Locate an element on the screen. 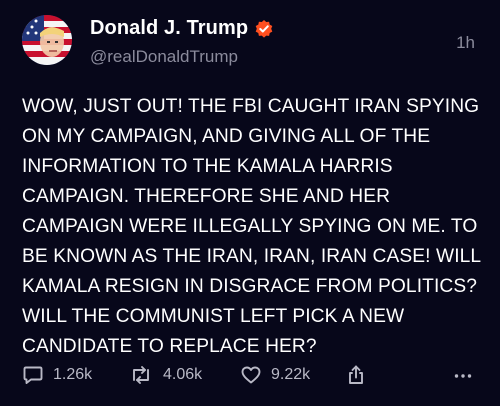 Image resolution: width=500 pixels, height=406 pixels. reply-button: 1.26k is located at coordinates (57, 375).